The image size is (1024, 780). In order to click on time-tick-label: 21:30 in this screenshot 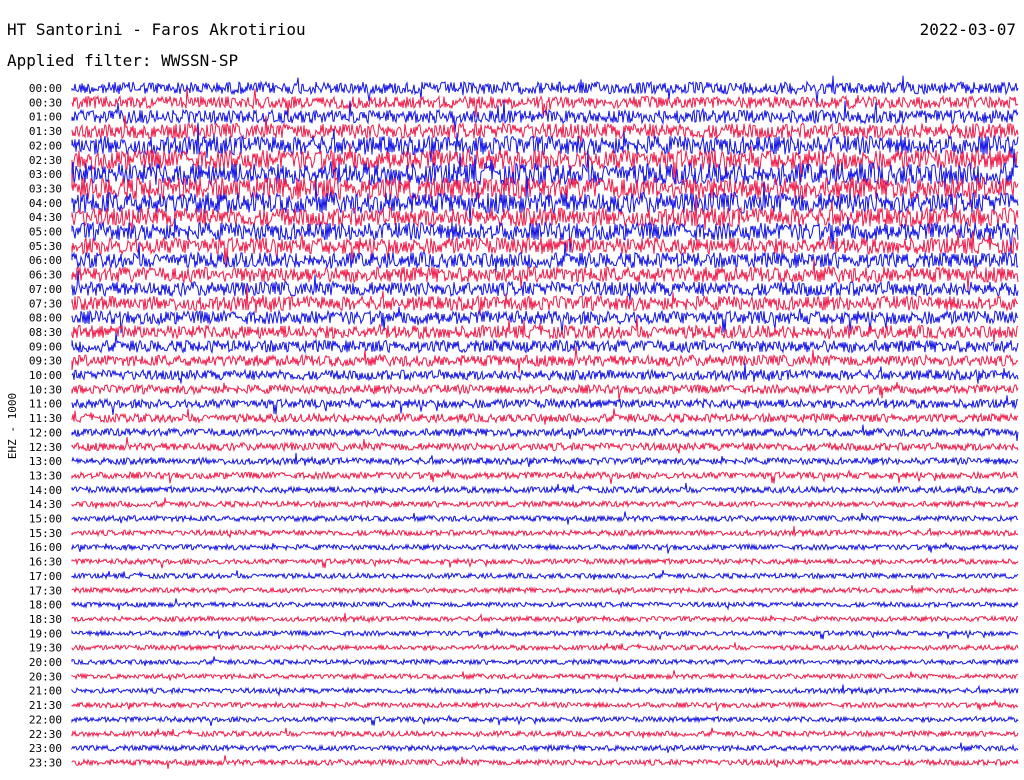, I will do `click(45, 705)`.